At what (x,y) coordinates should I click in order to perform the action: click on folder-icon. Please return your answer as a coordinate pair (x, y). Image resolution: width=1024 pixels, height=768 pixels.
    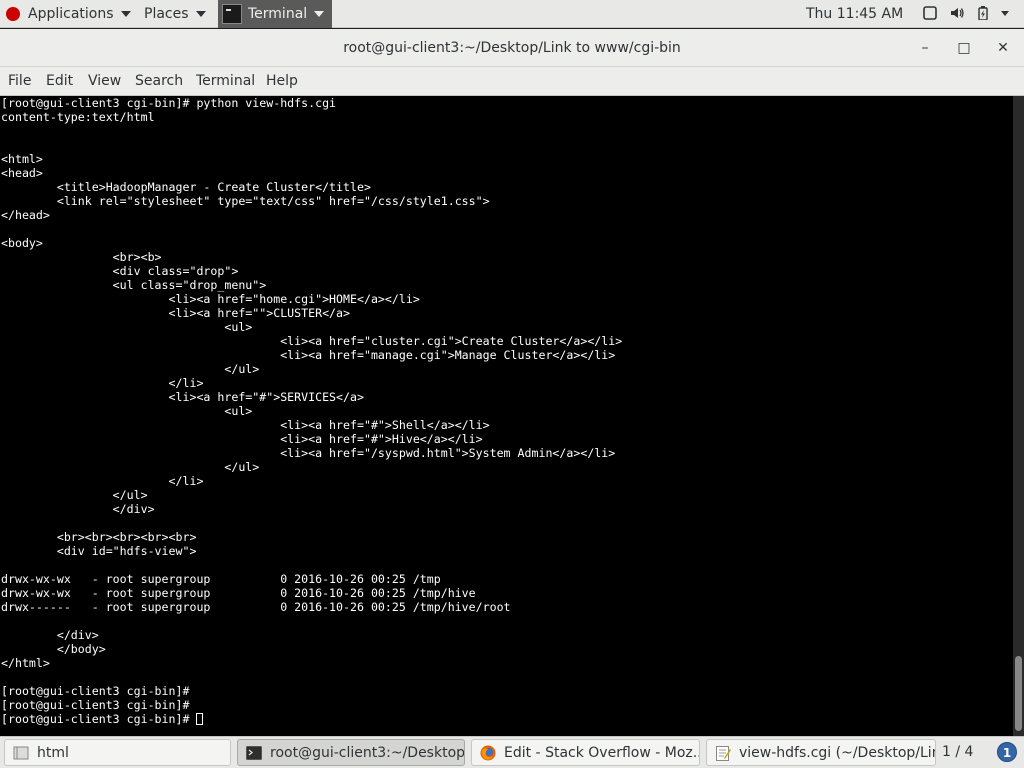
    Looking at the image, I should click on (21, 753).